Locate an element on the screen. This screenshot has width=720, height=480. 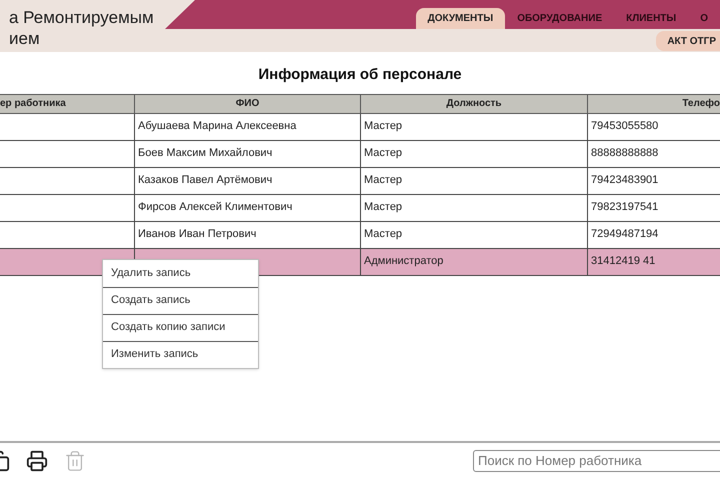
printer-icon is located at coordinates (37, 461).